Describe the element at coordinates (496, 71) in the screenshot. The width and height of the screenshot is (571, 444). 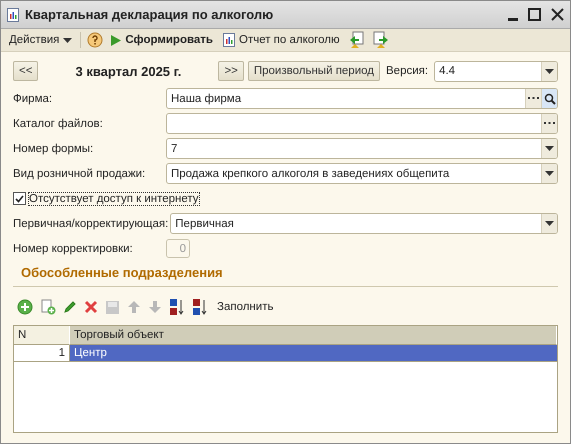
I see `version-field: 4.4` at that location.